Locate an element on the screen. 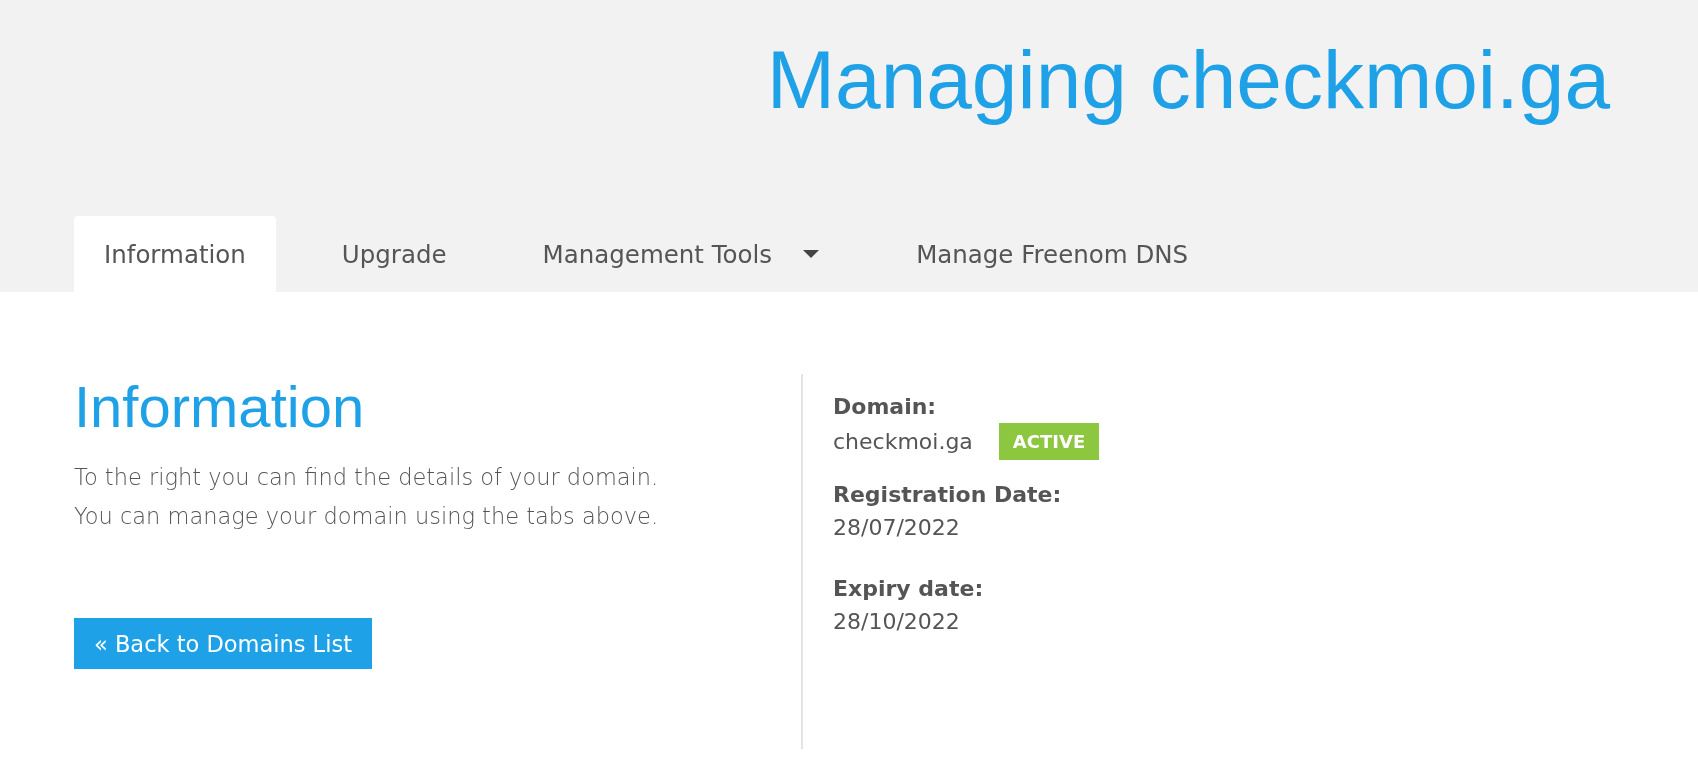  tab: Information is located at coordinates (175, 254).